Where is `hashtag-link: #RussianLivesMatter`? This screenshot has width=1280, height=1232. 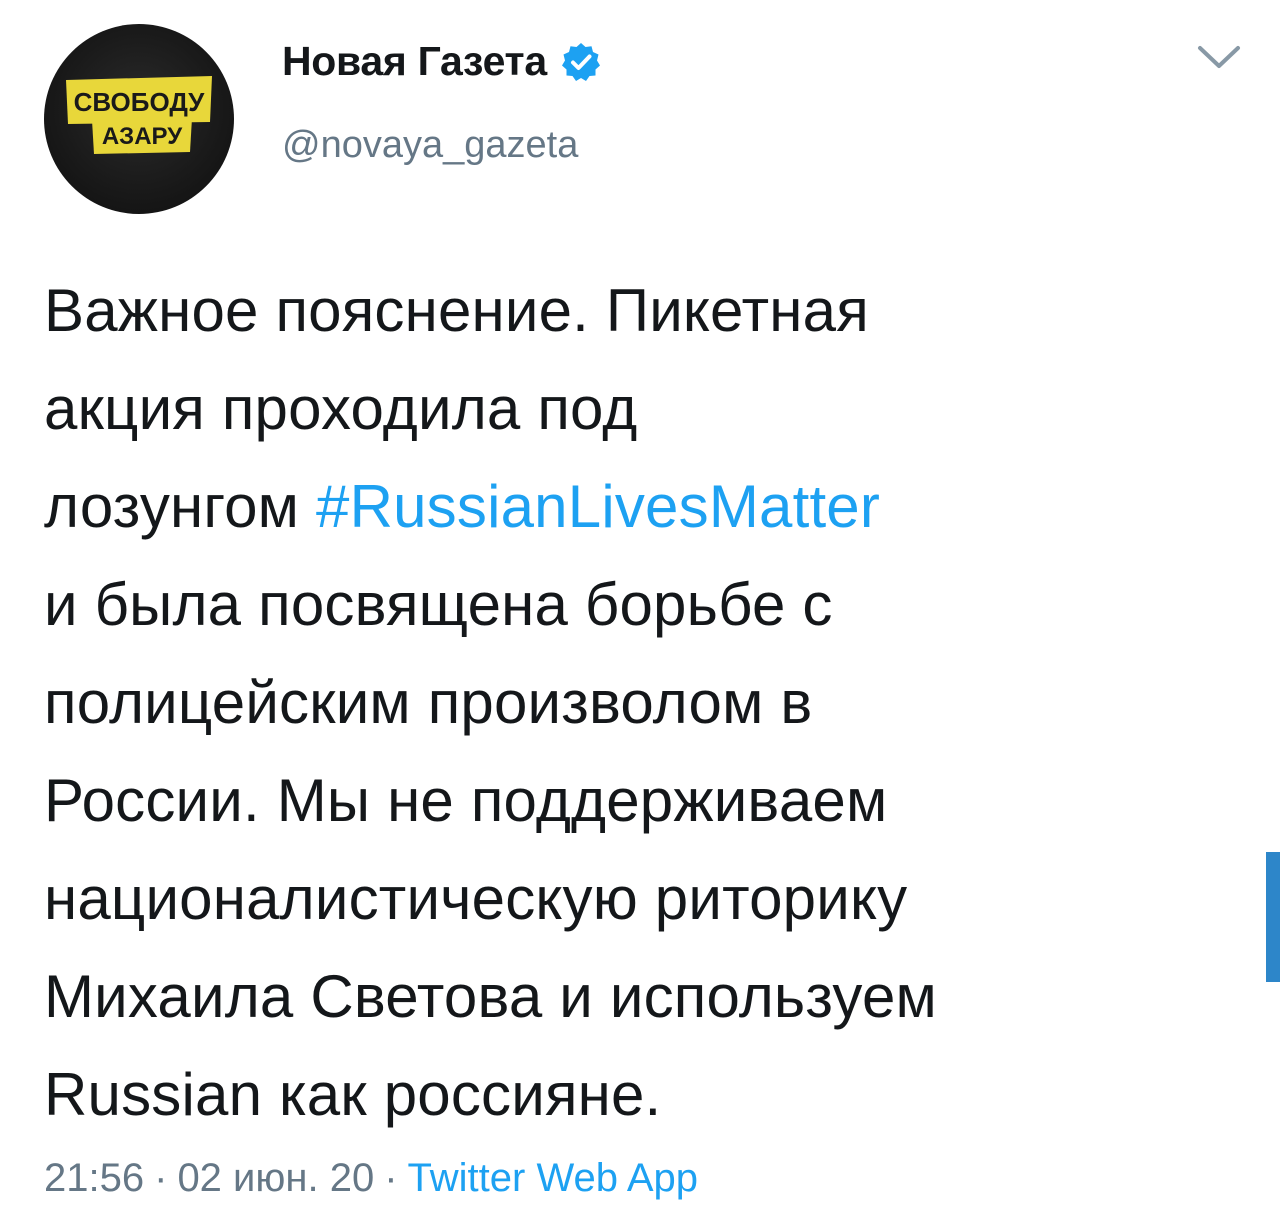 hashtag-link: #RussianLivesMatter is located at coordinates (598, 506).